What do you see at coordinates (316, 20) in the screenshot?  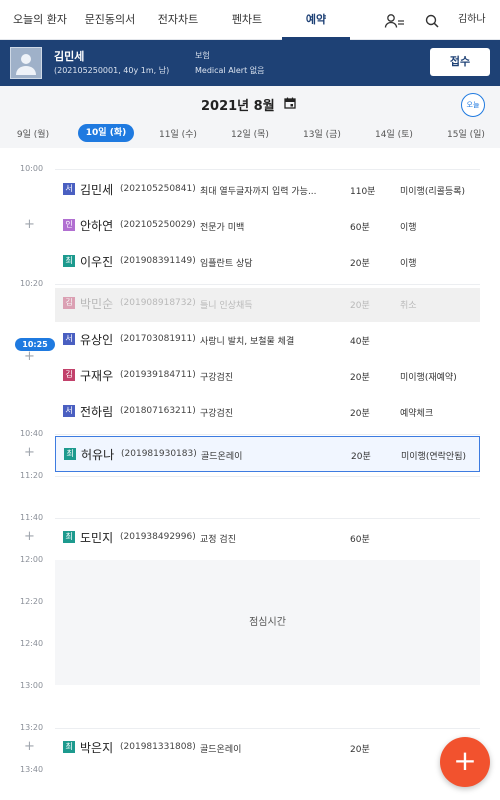 I see `tab-reservation: 예약` at bounding box center [316, 20].